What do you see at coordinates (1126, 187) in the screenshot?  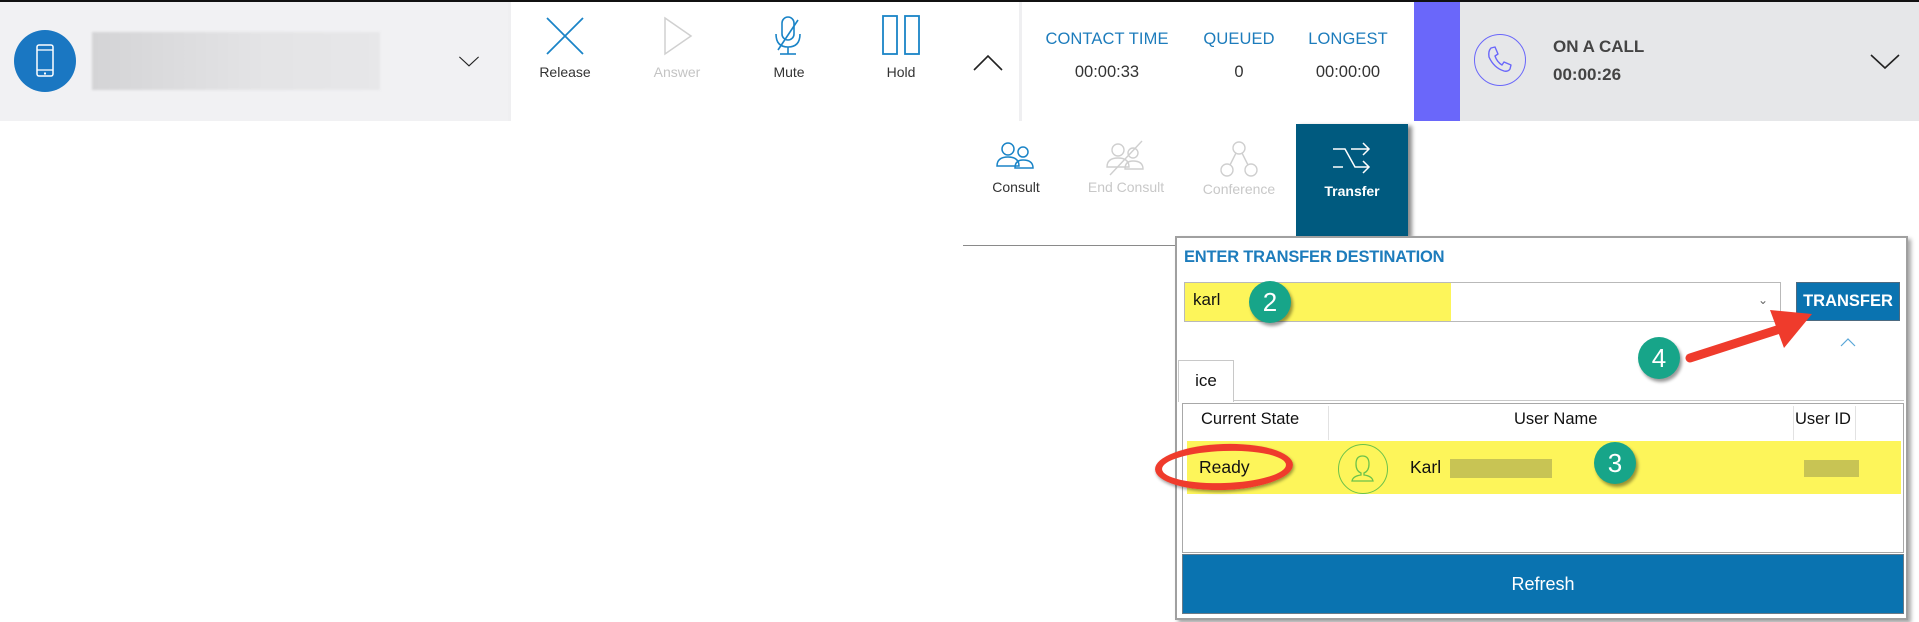 I see `end-consult-label: End Consult` at bounding box center [1126, 187].